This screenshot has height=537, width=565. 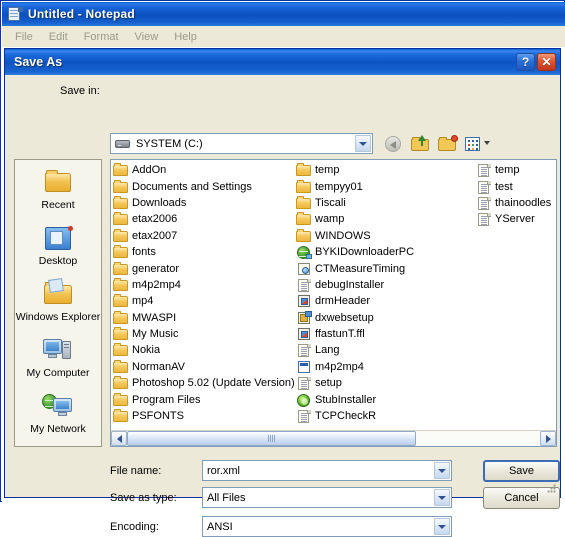 I want to click on help-button: ?, so click(x=525, y=62).